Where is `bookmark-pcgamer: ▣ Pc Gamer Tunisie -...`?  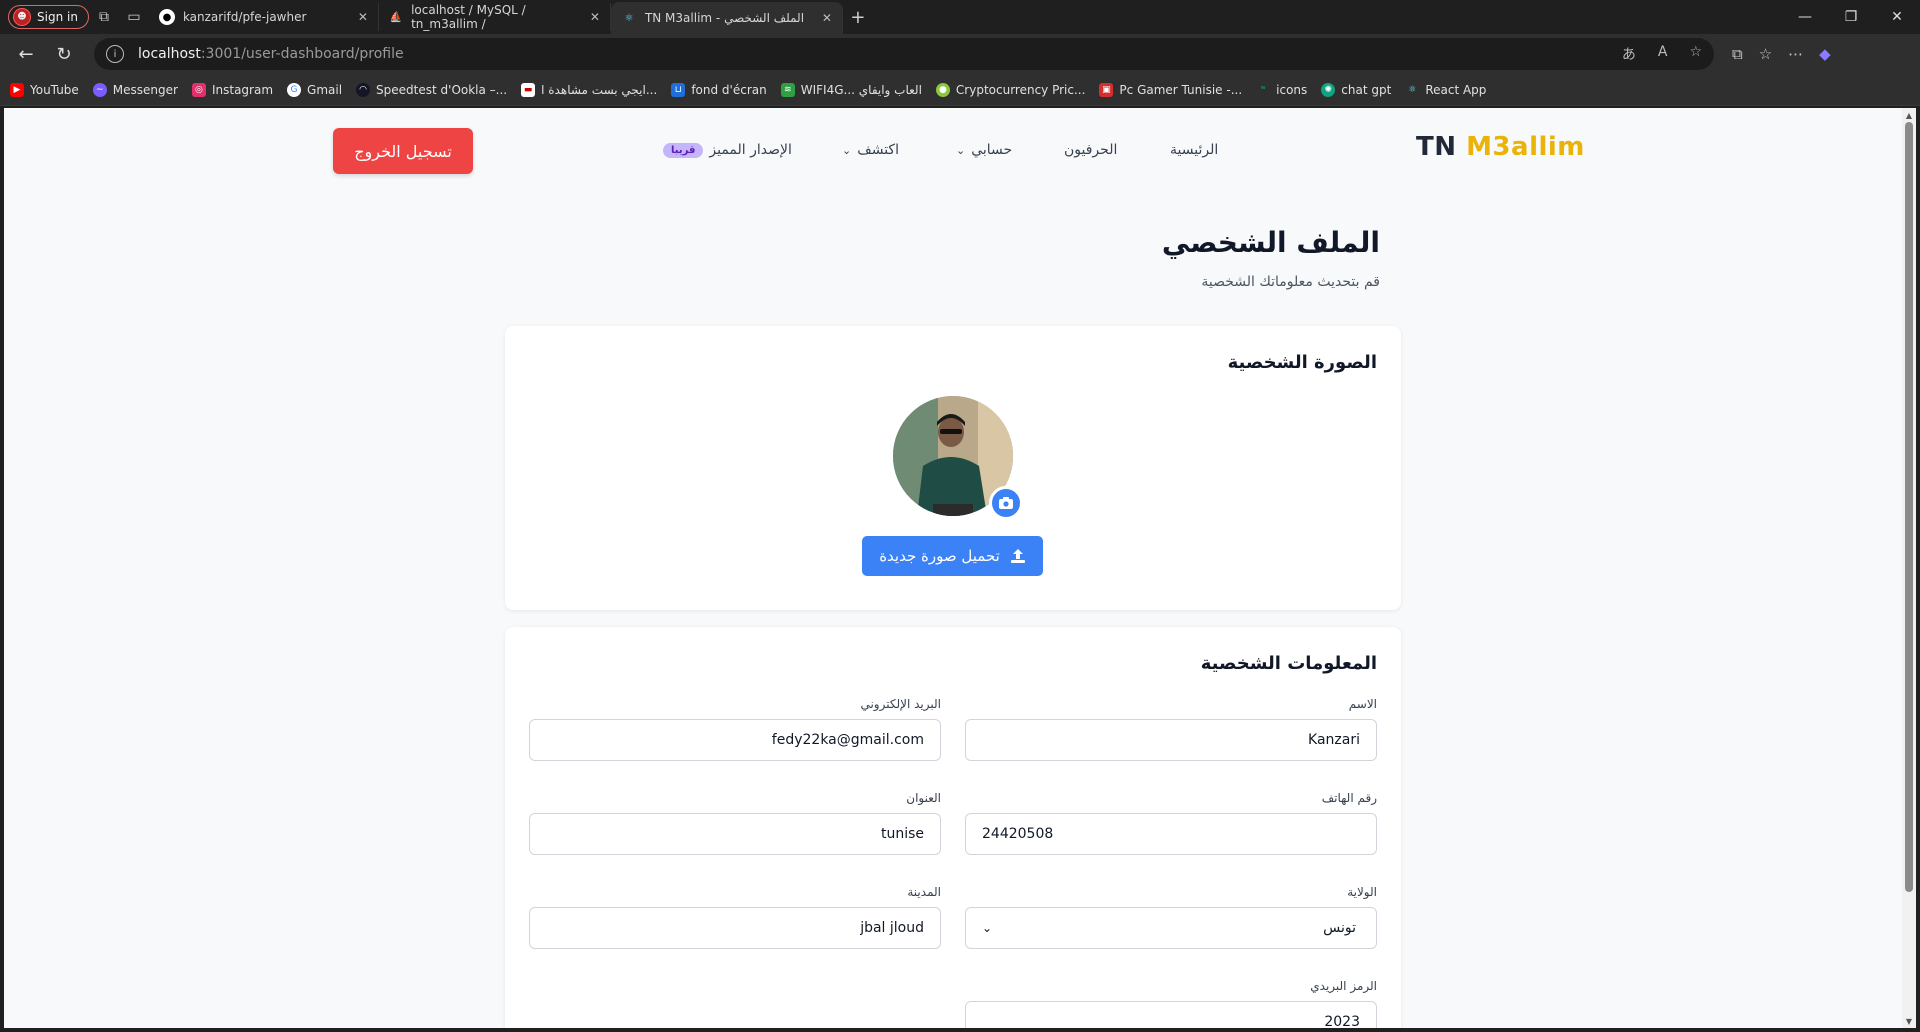 bookmark-pcgamer: ▣ Pc Gamer Tunisie -... is located at coordinates (1170, 89).